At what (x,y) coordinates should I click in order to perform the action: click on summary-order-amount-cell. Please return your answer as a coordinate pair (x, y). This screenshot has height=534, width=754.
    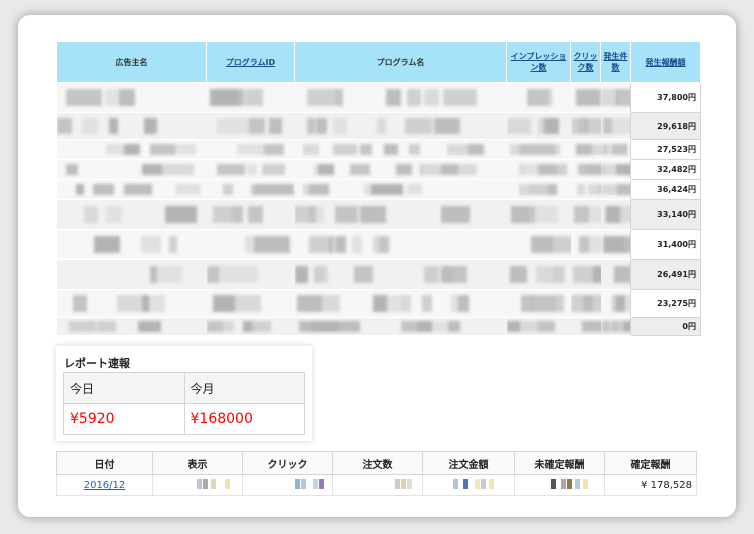
    Looking at the image, I should click on (468, 485).